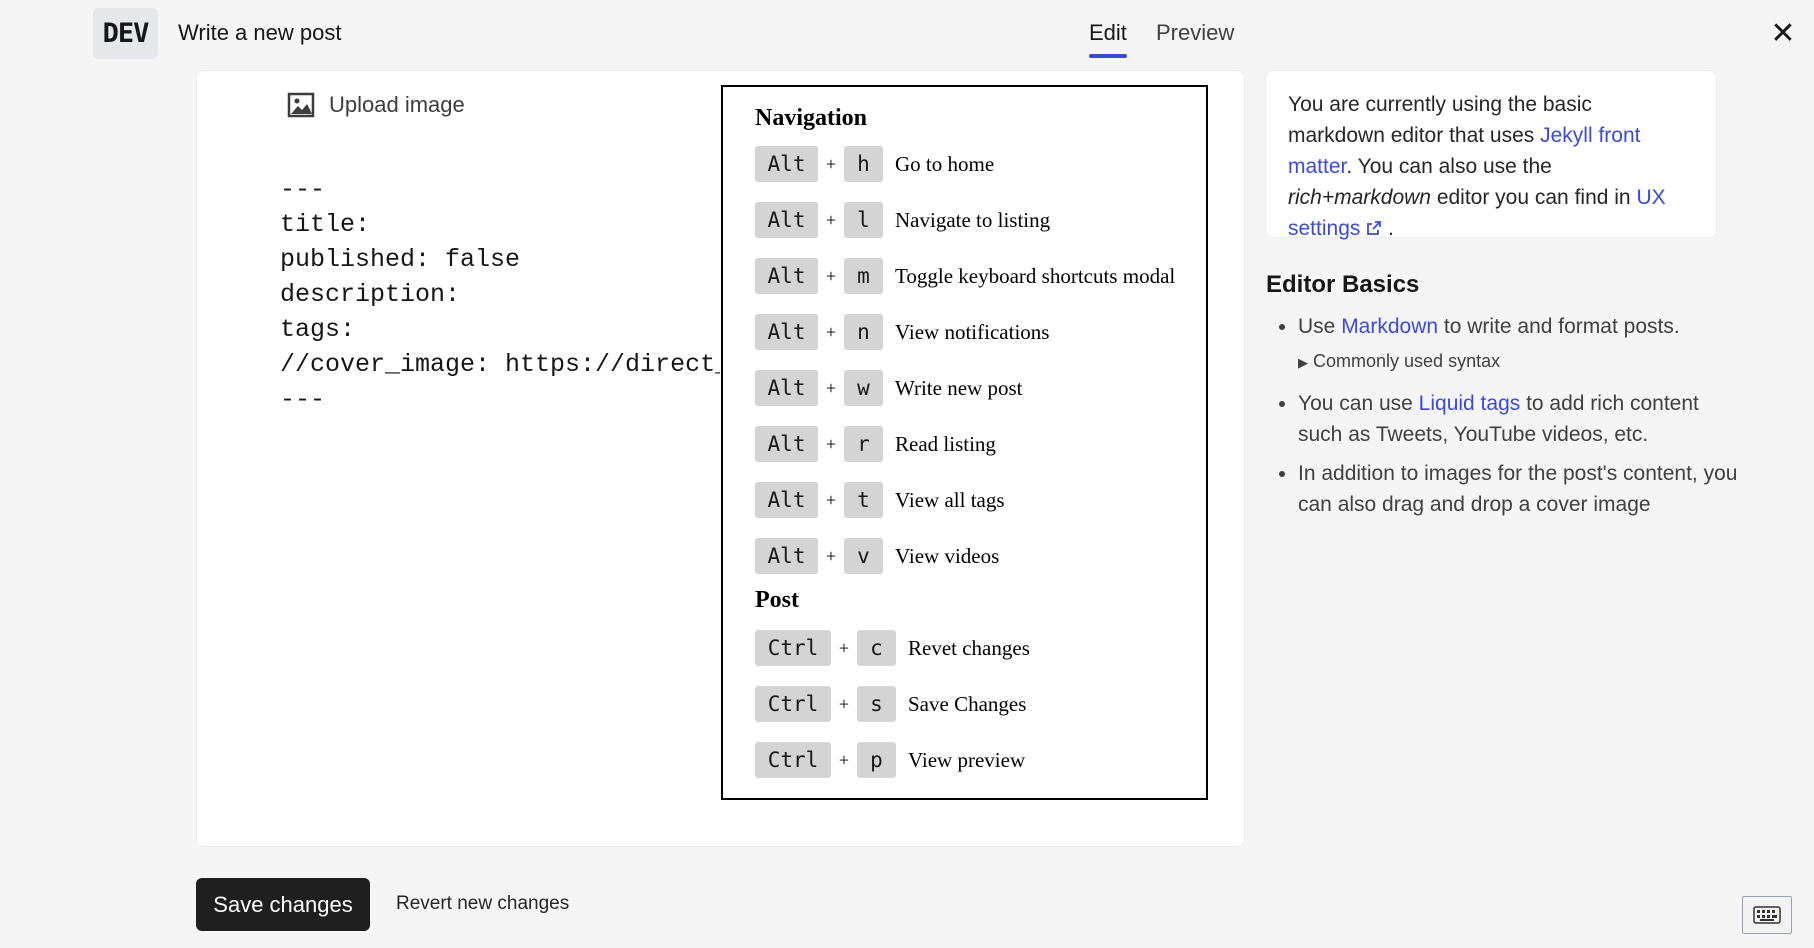 The height and width of the screenshot is (948, 1814). I want to click on shortcut-row: Alt + w Write new post, so click(888, 388).